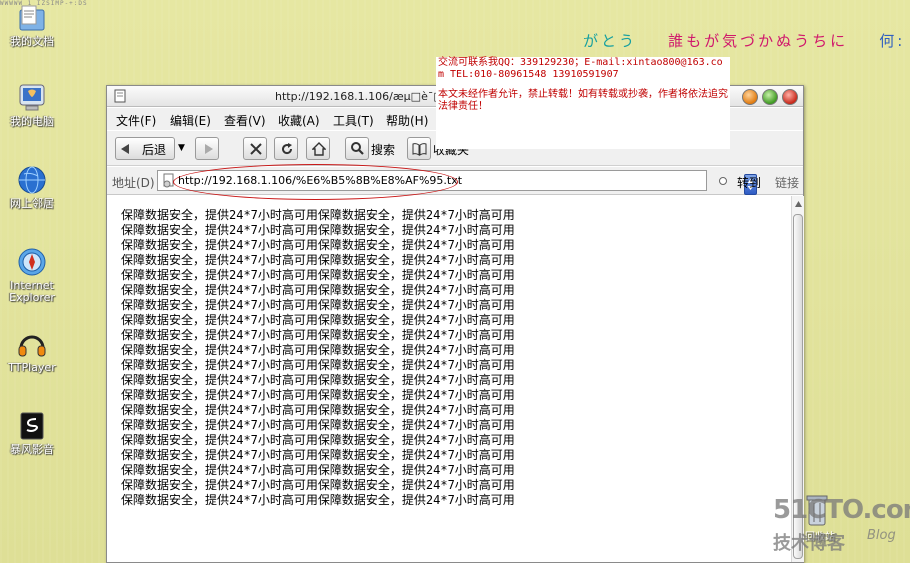  Describe the element at coordinates (125, 149) in the screenshot. I see `arrow-left-icon` at that location.